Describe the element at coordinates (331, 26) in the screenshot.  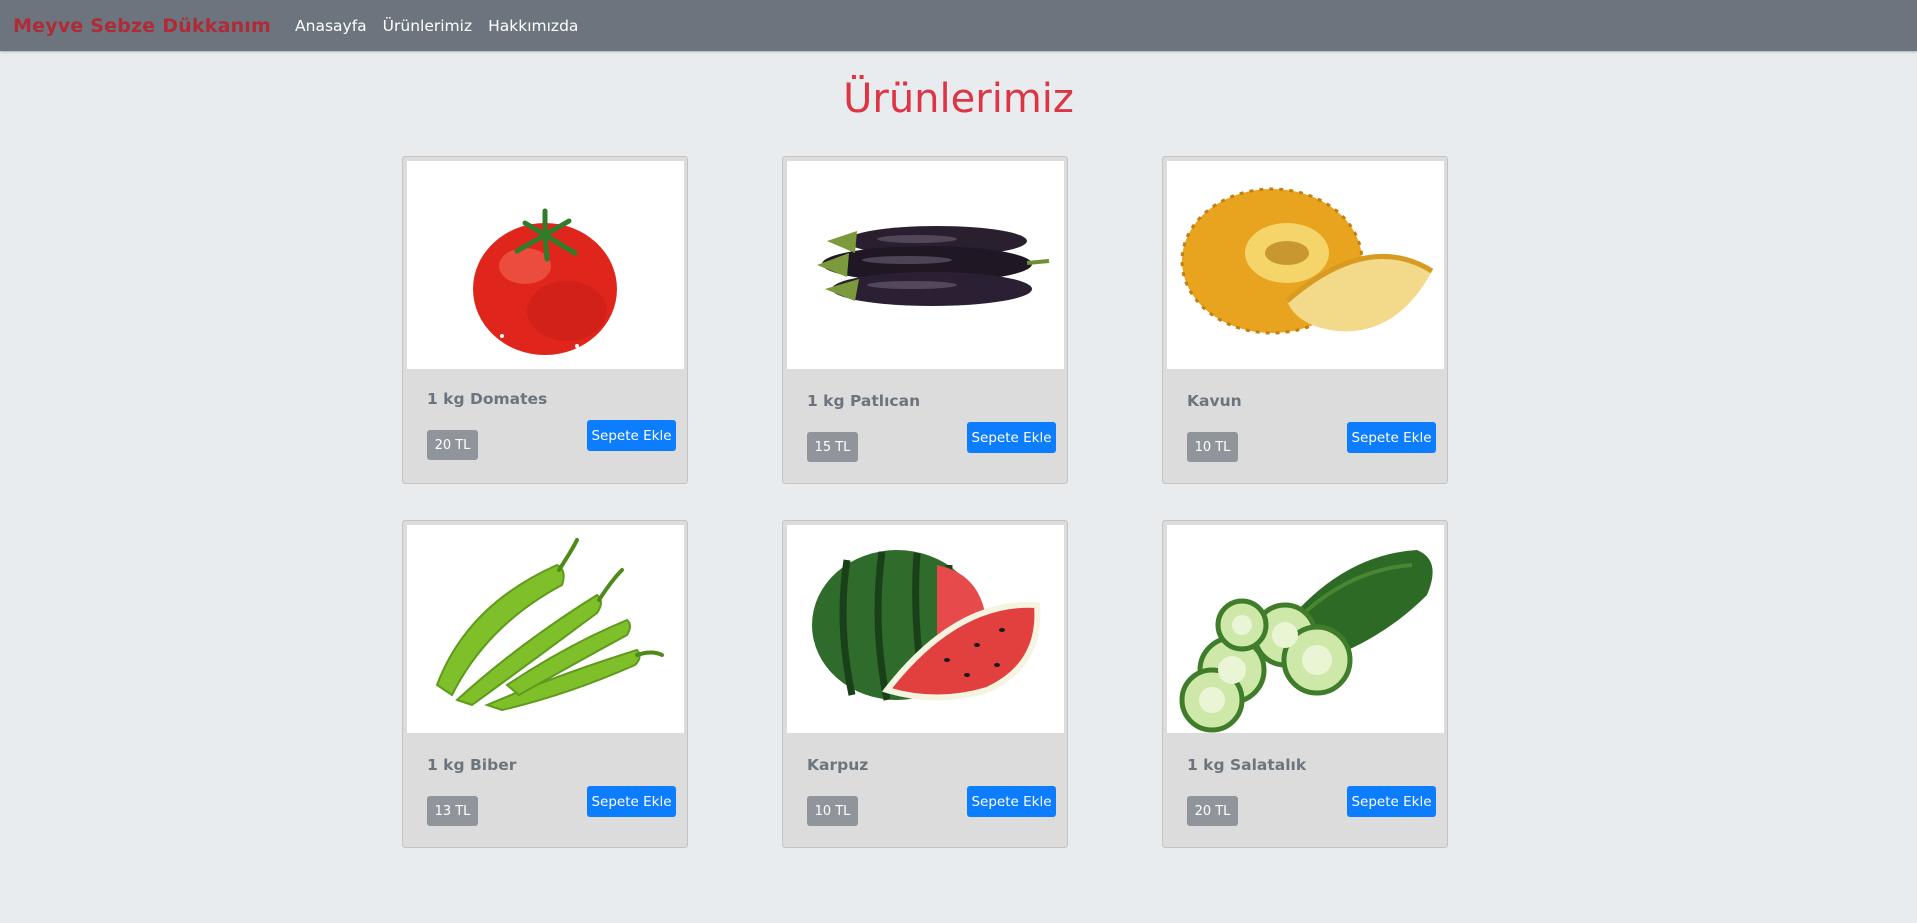
I see `nav-link-anasayfa: Anasayfa` at that location.